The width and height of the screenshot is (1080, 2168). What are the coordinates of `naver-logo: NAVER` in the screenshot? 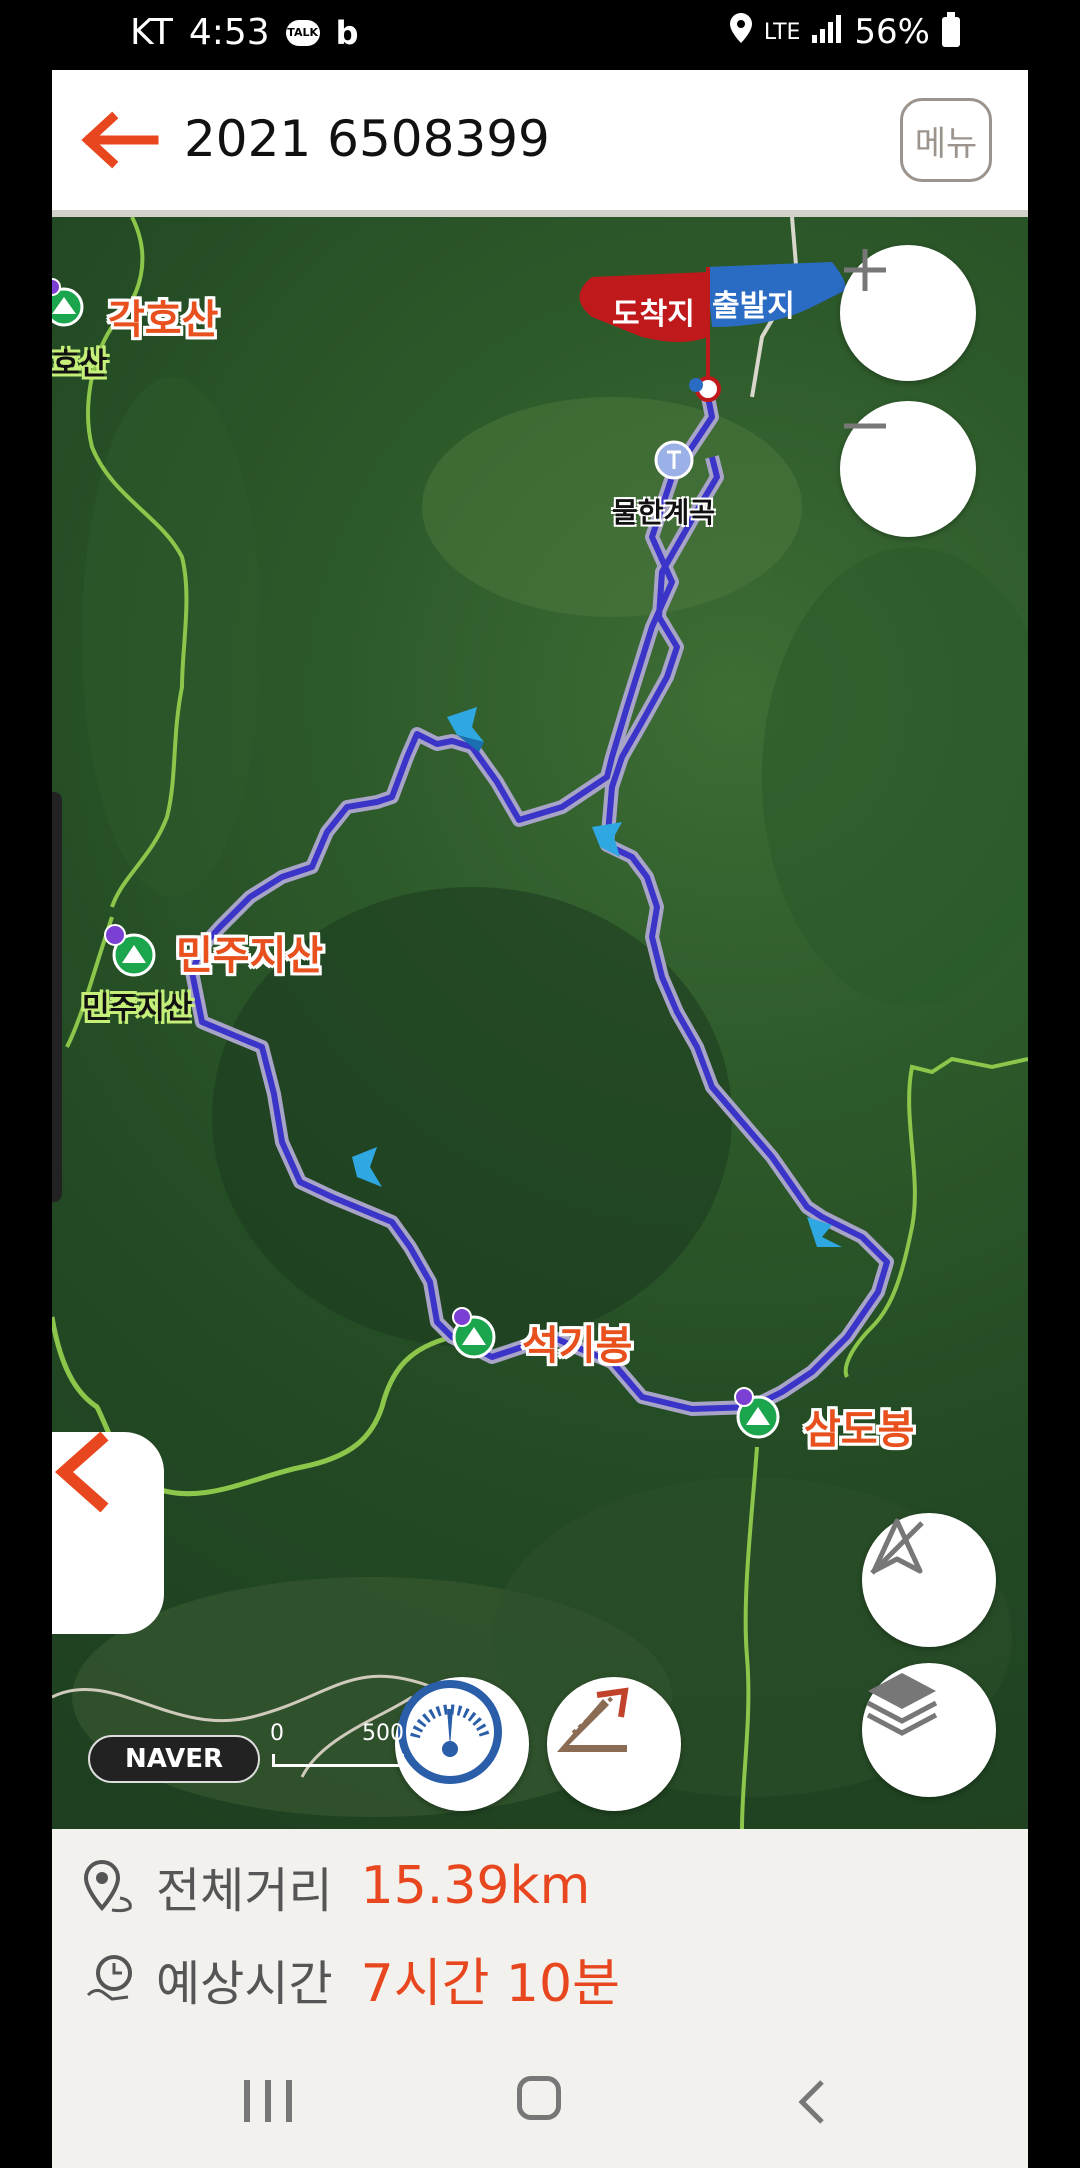 It's located at (174, 1759).